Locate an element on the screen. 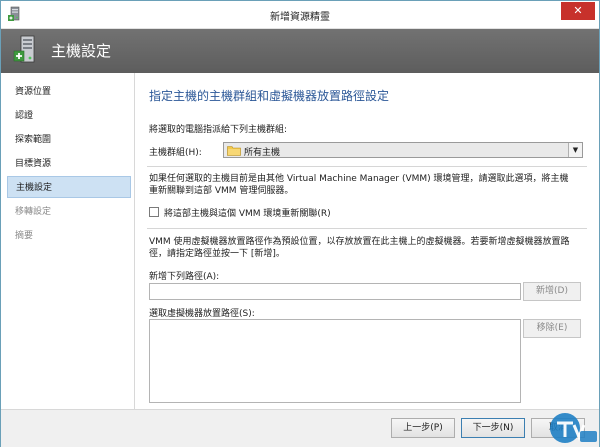 The width and height of the screenshot is (600, 447). host-group-dropdown: 所有主機 ▼ is located at coordinates (403, 150).